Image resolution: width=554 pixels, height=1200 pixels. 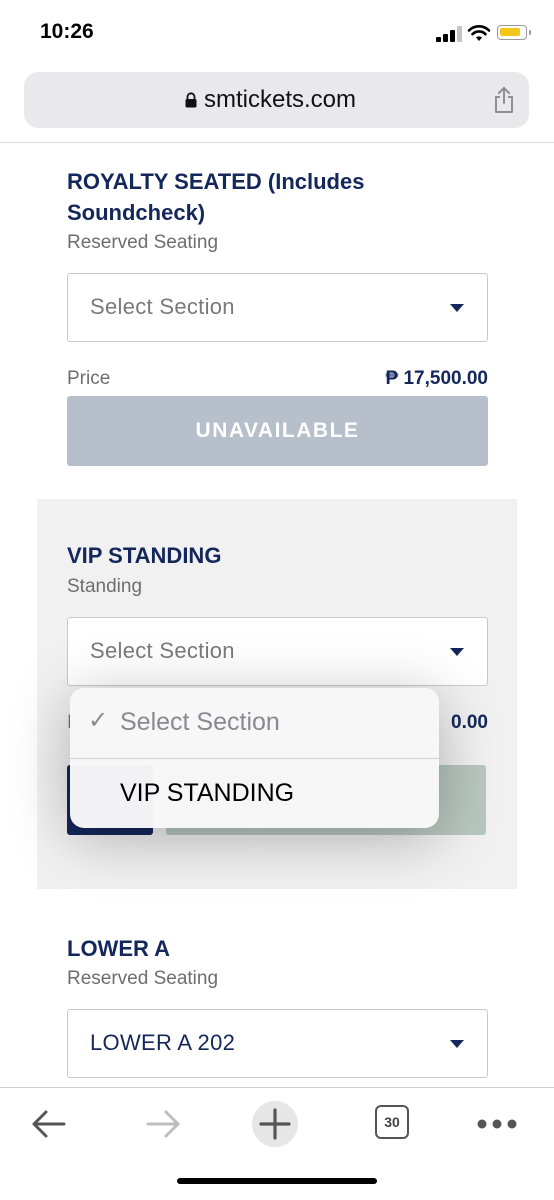 What do you see at coordinates (277, 307) in the screenshot?
I see `select-section-royalty: Select Section` at bounding box center [277, 307].